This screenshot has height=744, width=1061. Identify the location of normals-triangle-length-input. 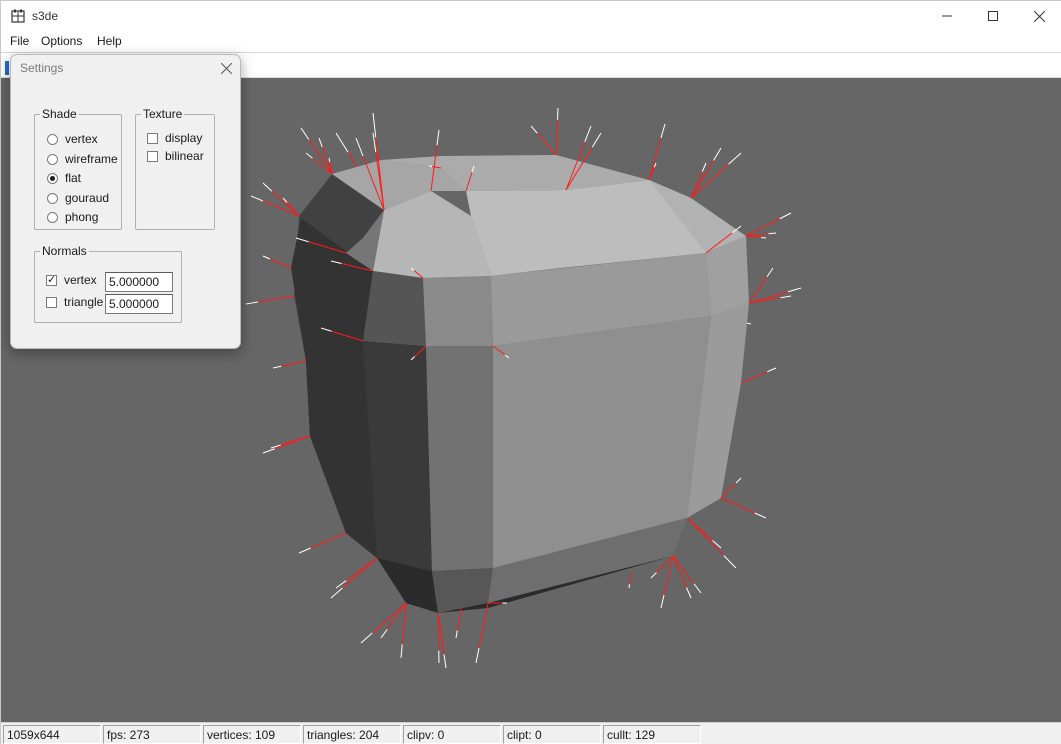
(139, 304).